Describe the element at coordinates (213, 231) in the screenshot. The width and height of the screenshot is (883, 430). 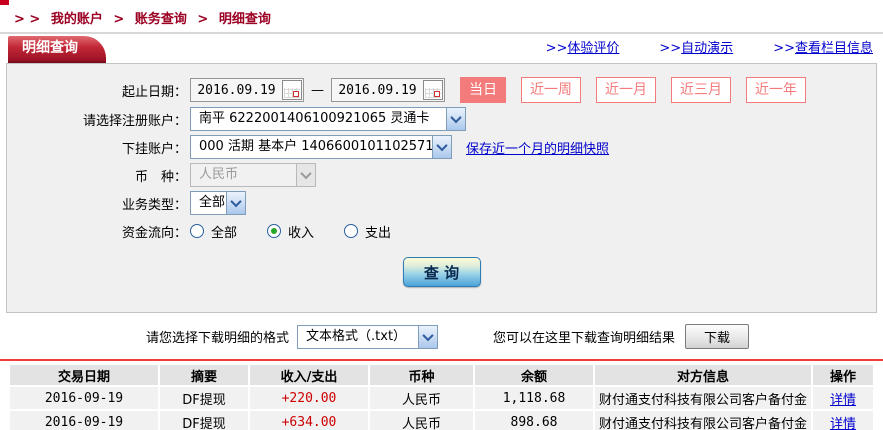
I see `flow-radio-all: 全部` at that location.